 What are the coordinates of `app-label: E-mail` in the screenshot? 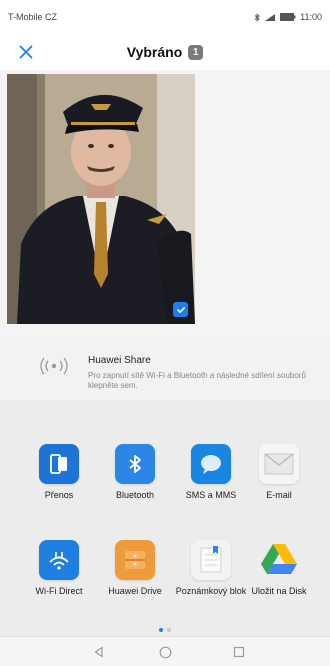 It's located at (279, 495).